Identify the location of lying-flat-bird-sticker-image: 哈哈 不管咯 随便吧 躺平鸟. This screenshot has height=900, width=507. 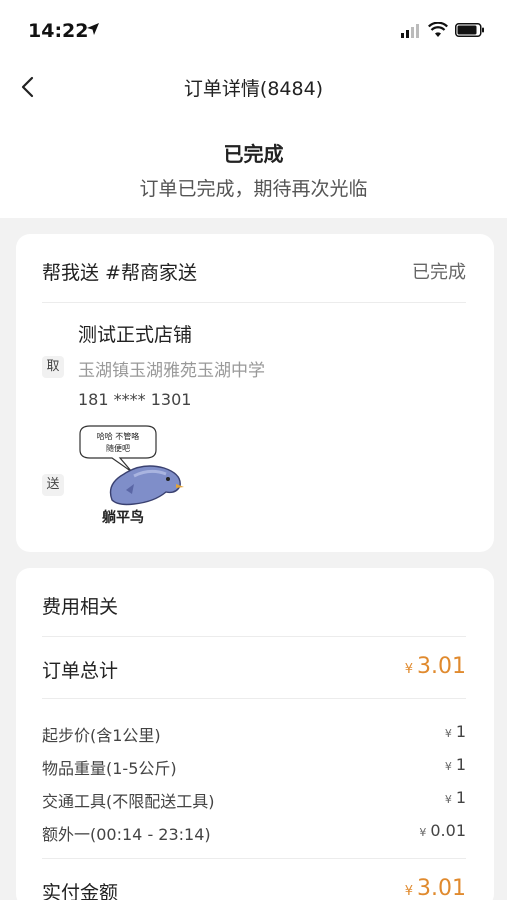
(131, 475).